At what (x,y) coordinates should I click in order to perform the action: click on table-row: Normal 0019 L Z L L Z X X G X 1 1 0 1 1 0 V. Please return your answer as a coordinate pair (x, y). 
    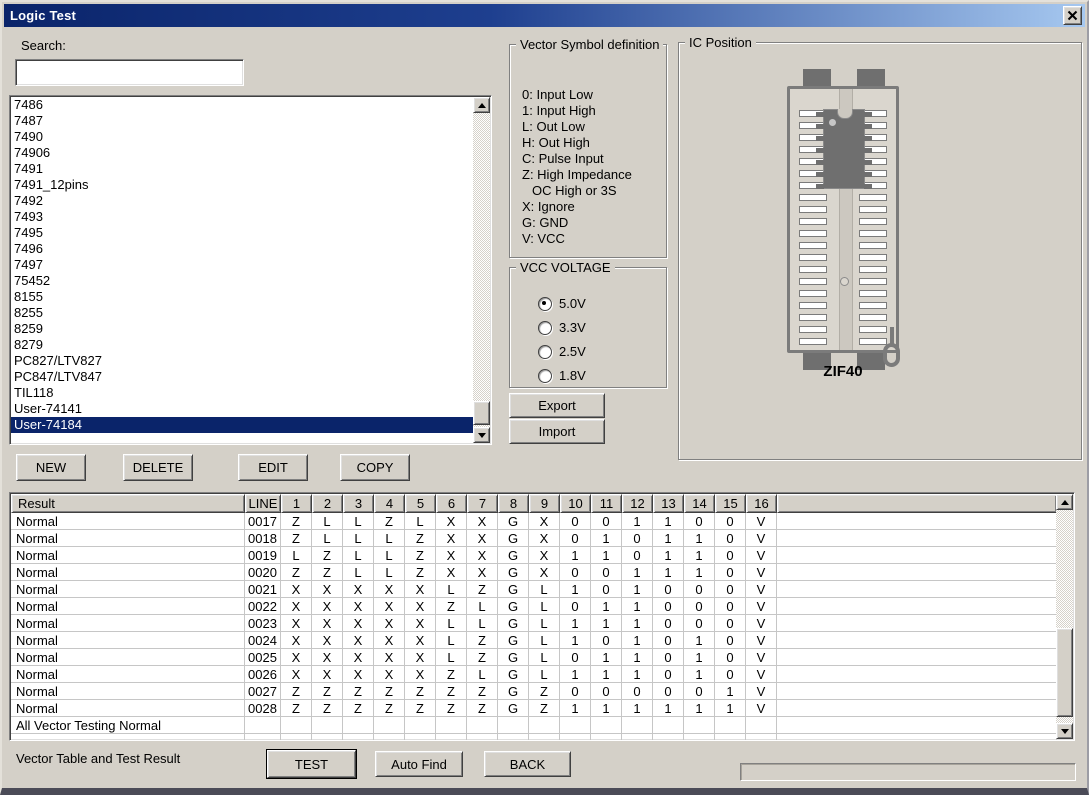
    Looking at the image, I should click on (534, 555).